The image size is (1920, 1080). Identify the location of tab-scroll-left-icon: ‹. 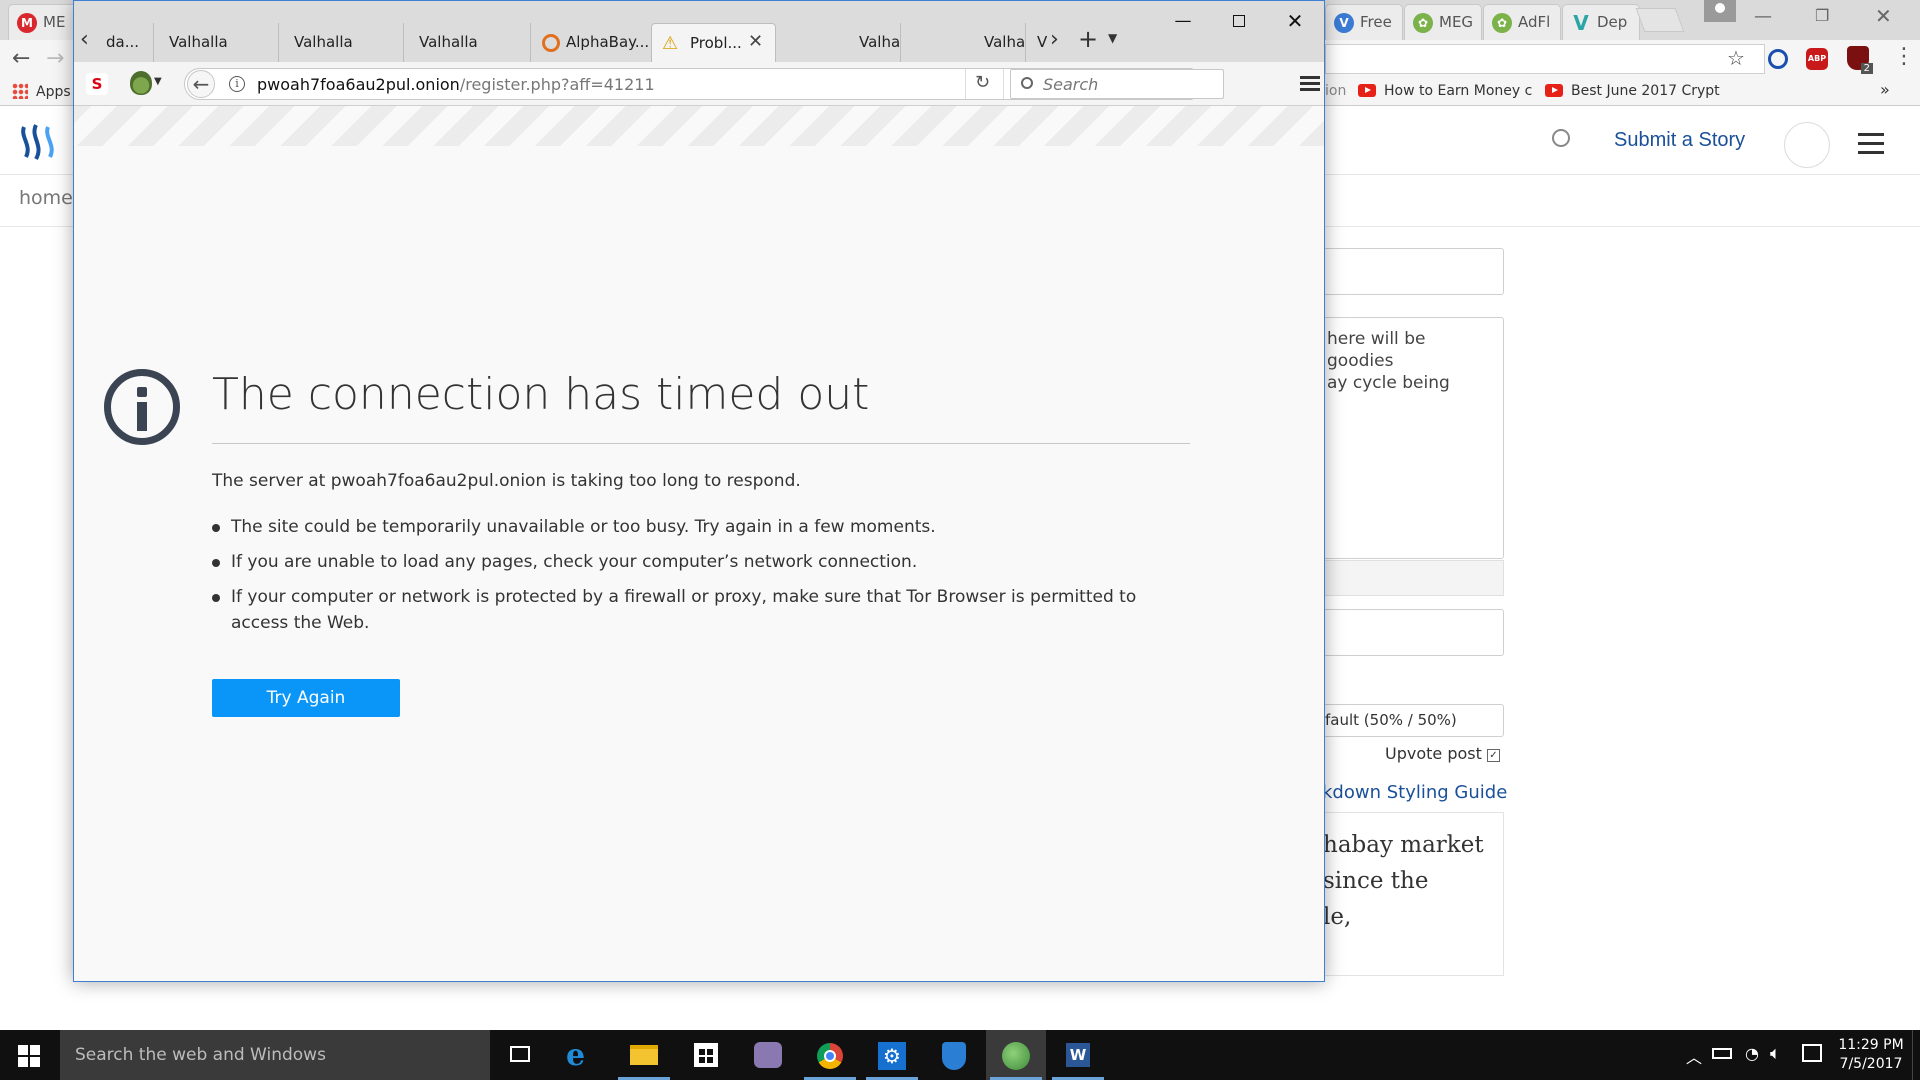
(84, 39).